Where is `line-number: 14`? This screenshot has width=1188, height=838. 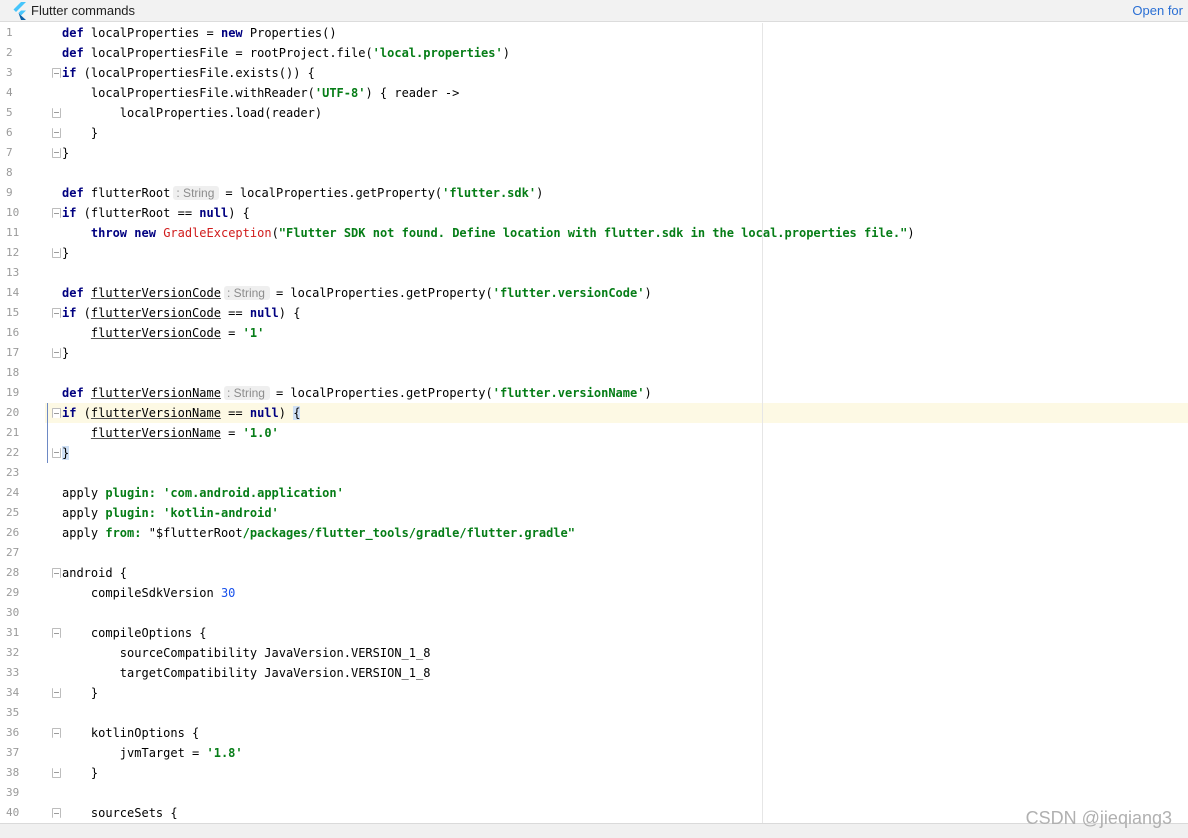
line-number: 14 is located at coordinates (13, 292).